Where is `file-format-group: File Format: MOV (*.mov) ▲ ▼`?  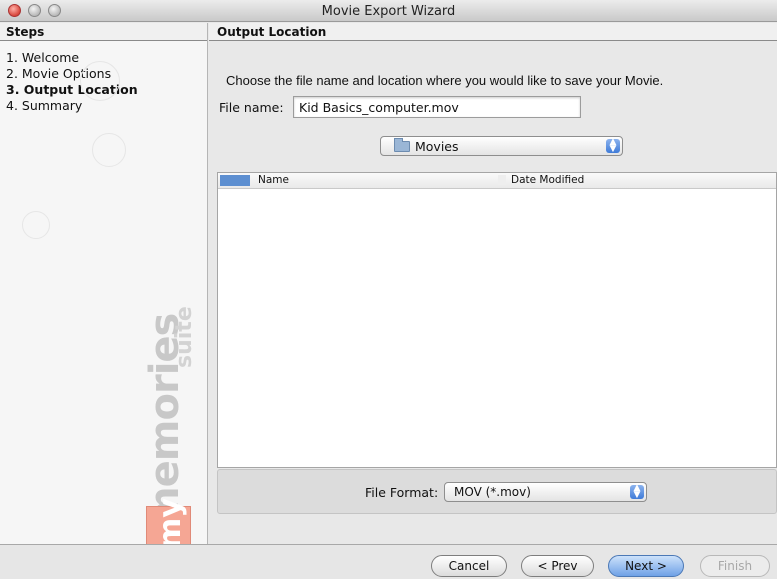
file-format-group: File Format: MOV (*.mov) ▲ ▼ is located at coordinates (497, 491).